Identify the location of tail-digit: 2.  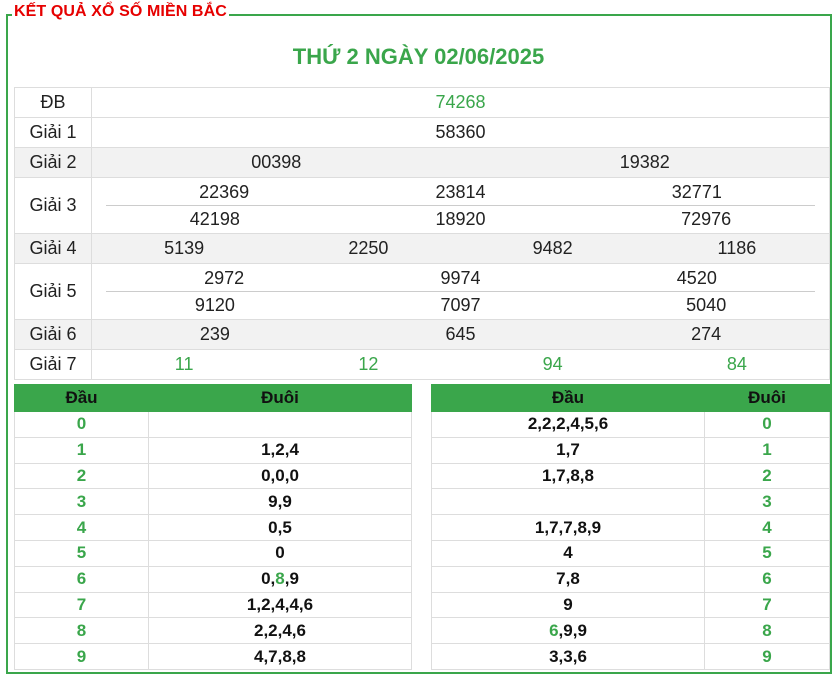
(767, 476).